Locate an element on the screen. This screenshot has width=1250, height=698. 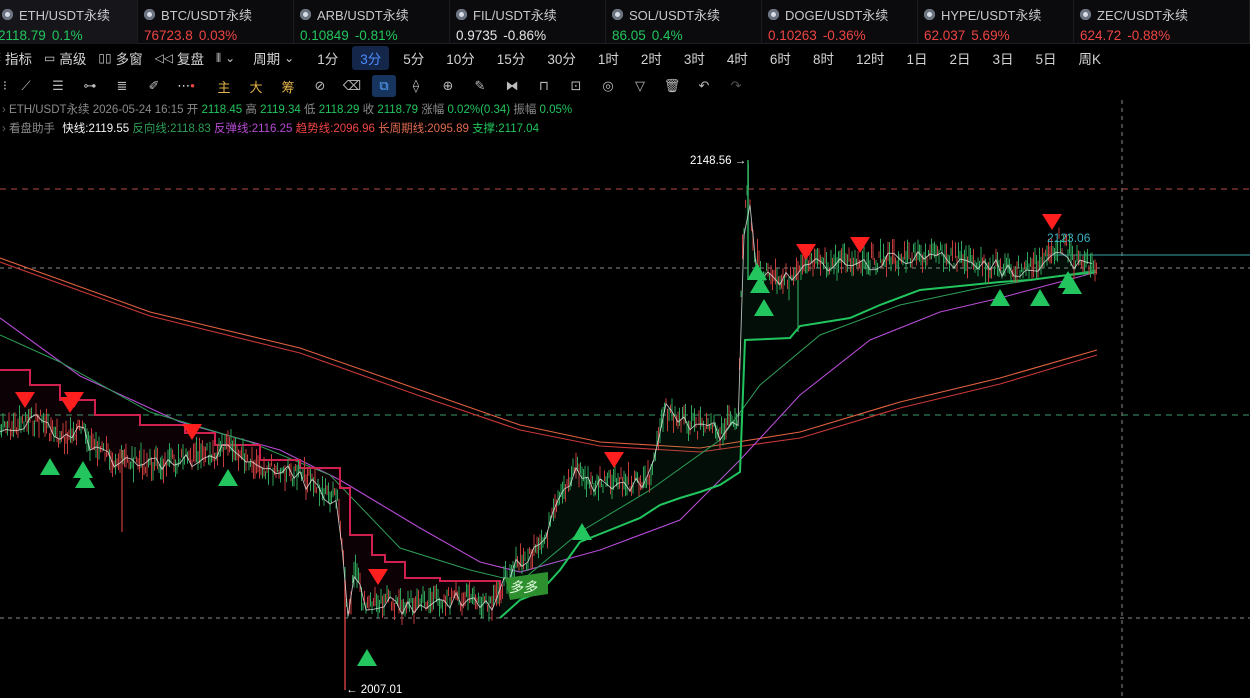
ticker-change: -0.86% is located at coordinates (525, 35).